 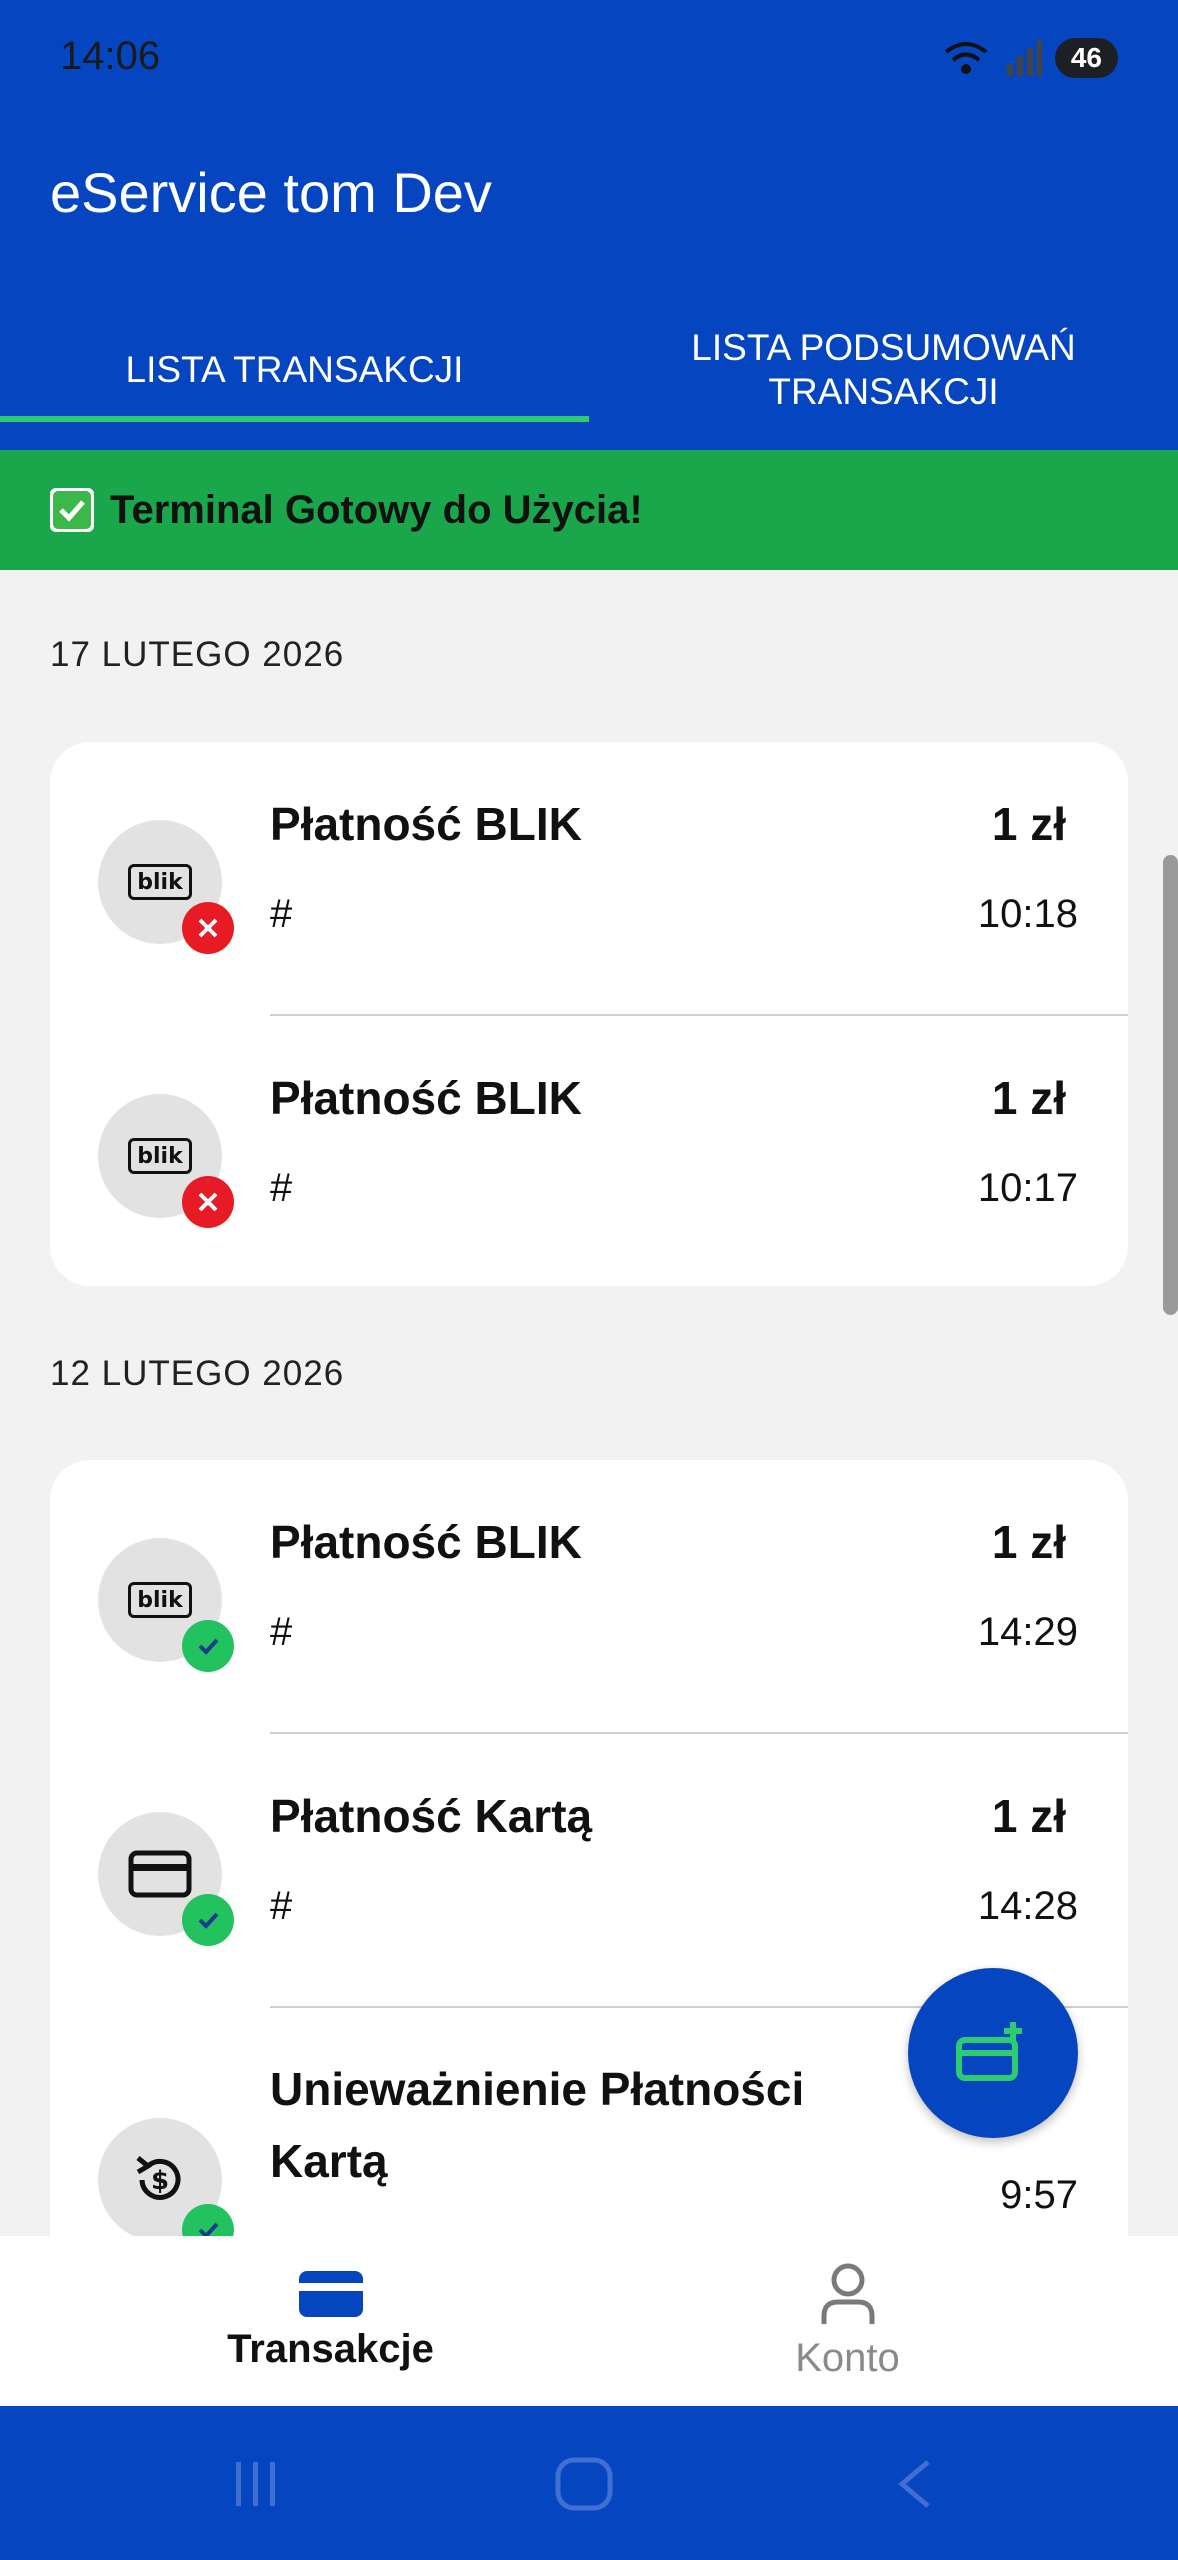 What do you see at coordinates (1024, 58) in the screenshot?
I see `signal-icon` at bounding box center [1024, 58].